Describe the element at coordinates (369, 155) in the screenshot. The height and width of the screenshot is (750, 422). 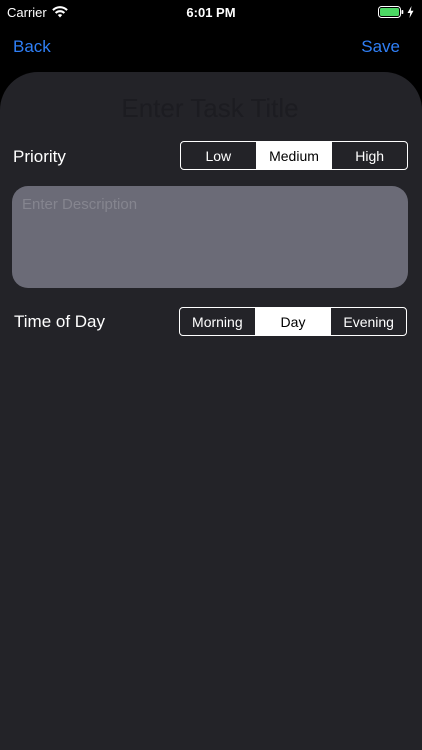
I see `priority-segment-high: High` at that location.